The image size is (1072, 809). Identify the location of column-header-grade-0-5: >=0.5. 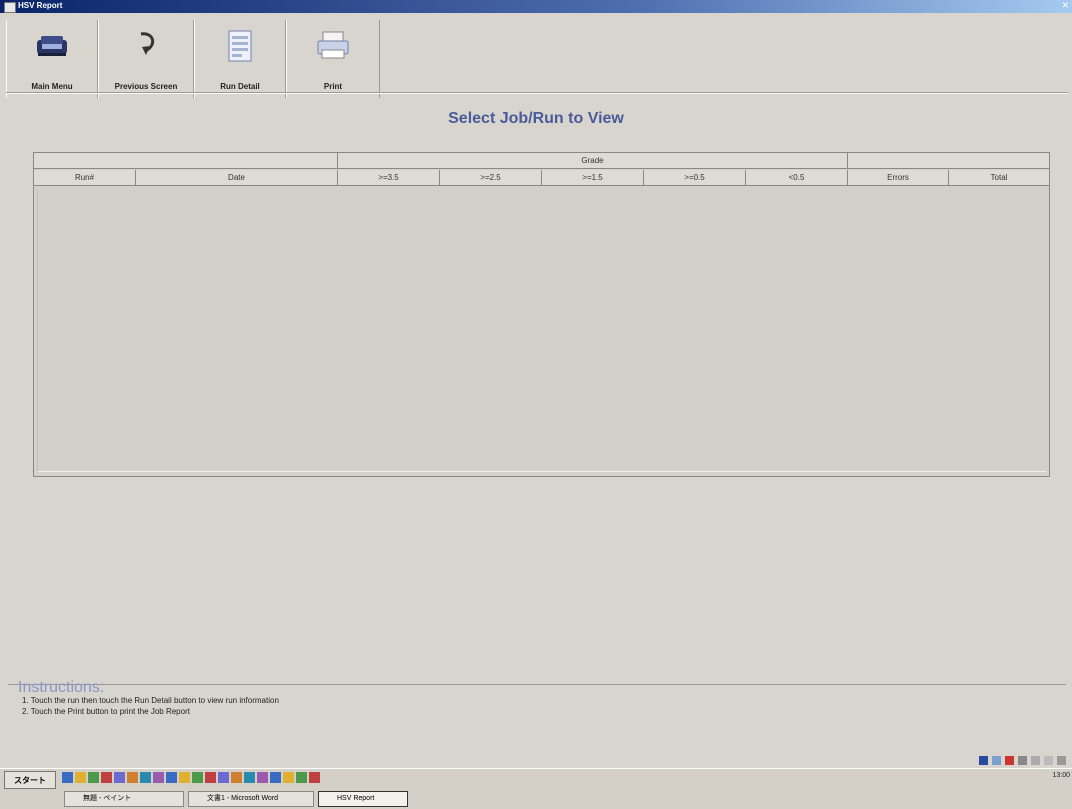
(695, 178).